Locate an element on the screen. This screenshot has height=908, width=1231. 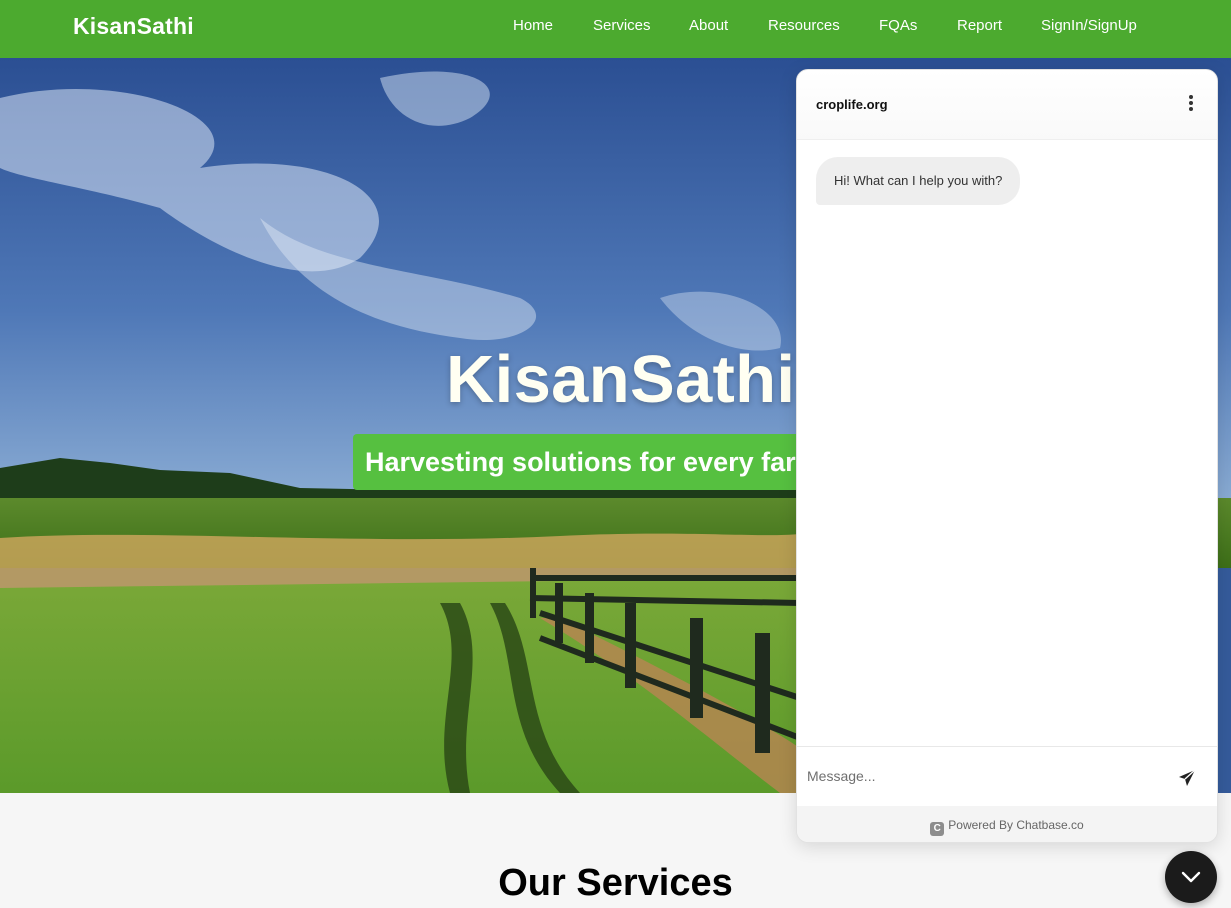
hero-tagline: Harvesting solutions for every farmer is located at coordinates (583, 462).